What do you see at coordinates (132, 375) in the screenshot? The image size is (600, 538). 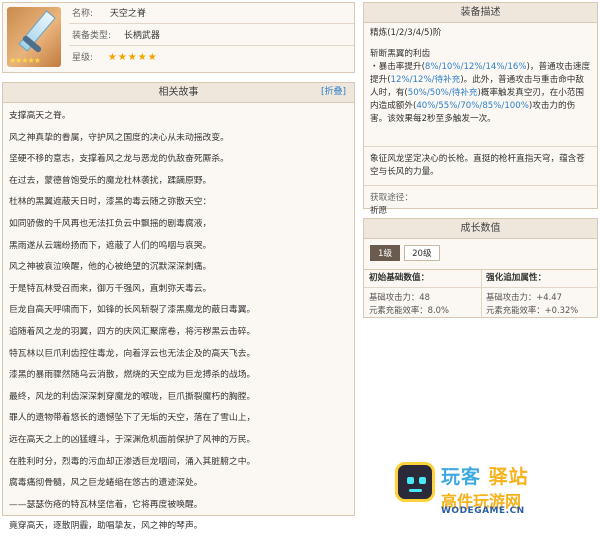 I see `story-line: 漆黑的暴雨骤然随乌云消散，燃烧的天空成为巨龙搏杀的战场。` at bounding box center [132, 375].